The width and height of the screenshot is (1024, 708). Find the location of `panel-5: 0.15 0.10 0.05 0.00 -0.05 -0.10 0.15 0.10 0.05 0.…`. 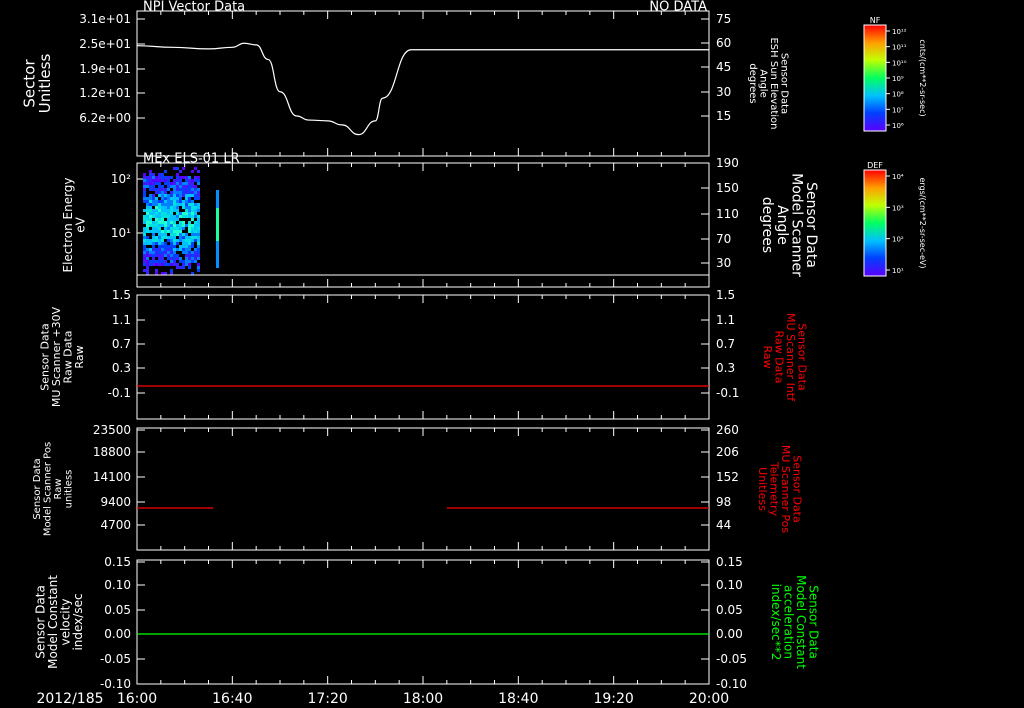

panel-5: 0.15 0.10 0.05 0.00 -0.05 -0.10 0.15 0.10 0.05 0.… is located at coordinates (426, 623).